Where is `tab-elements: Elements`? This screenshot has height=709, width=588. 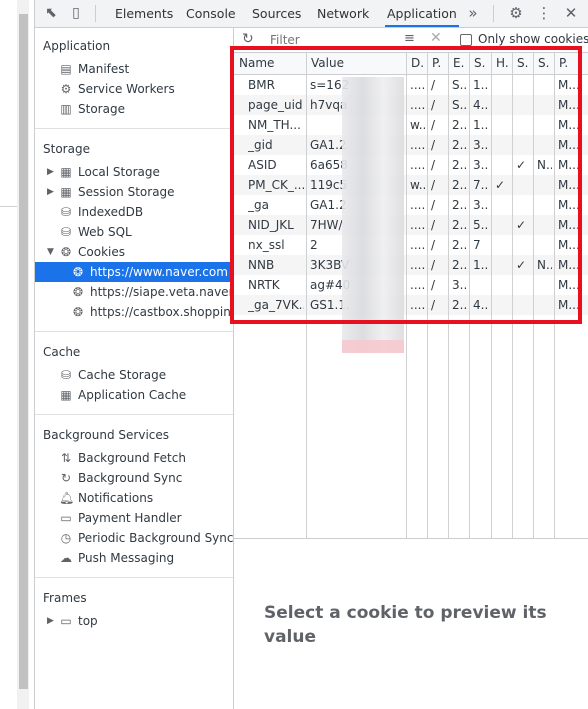
tab-elements: Elements is located at coordinates (144, 13).